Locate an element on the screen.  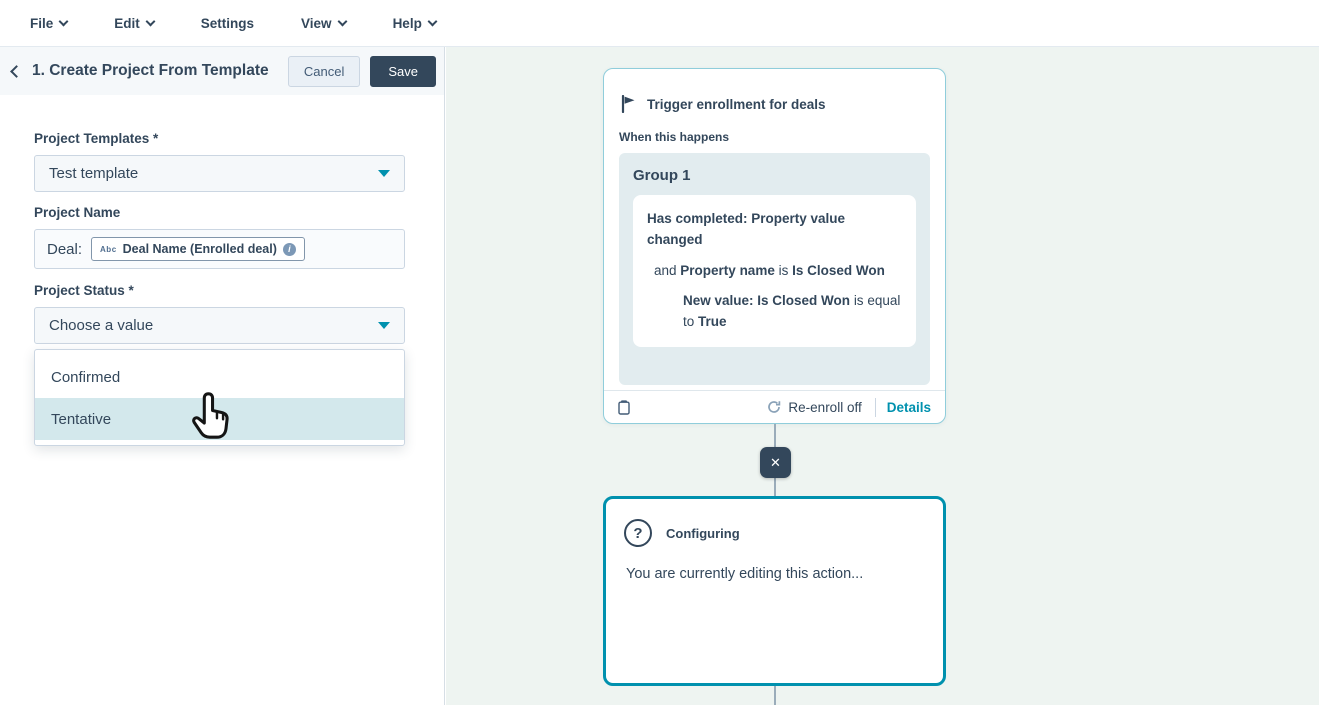
condition-2-value: Is Closed Won is located at coordinates (838, 270).